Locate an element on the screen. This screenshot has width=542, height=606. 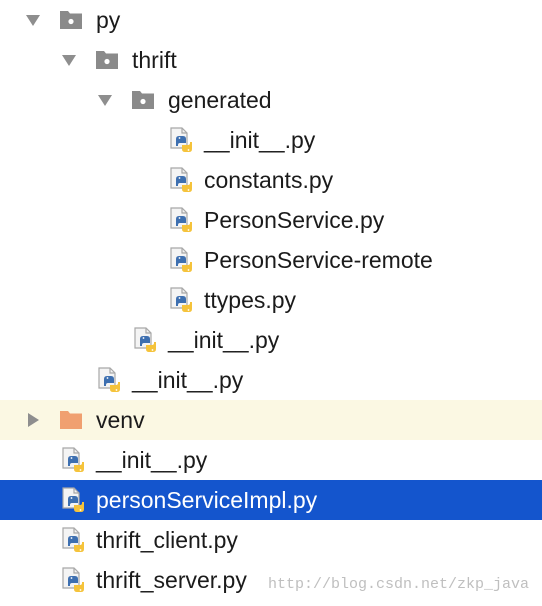
tree-item-label: thrift is located at coordinates (154, 60).